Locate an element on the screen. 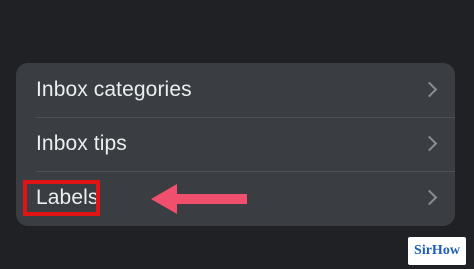  watermark-logo: SirHow is located at coordinates (437, 251).